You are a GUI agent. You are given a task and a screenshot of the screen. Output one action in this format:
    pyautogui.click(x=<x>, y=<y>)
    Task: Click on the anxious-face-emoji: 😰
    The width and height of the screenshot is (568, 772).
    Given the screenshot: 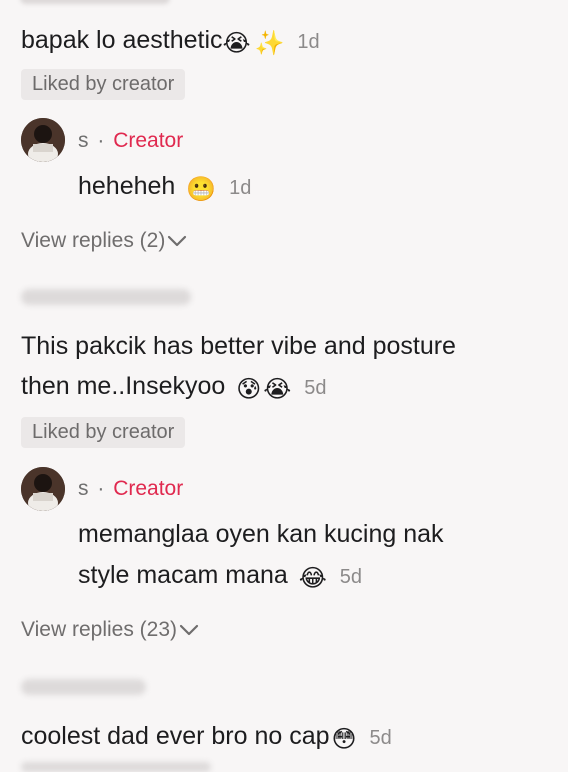 What is the action you would take?
    pyautogui.click(x=249, y=389)
    